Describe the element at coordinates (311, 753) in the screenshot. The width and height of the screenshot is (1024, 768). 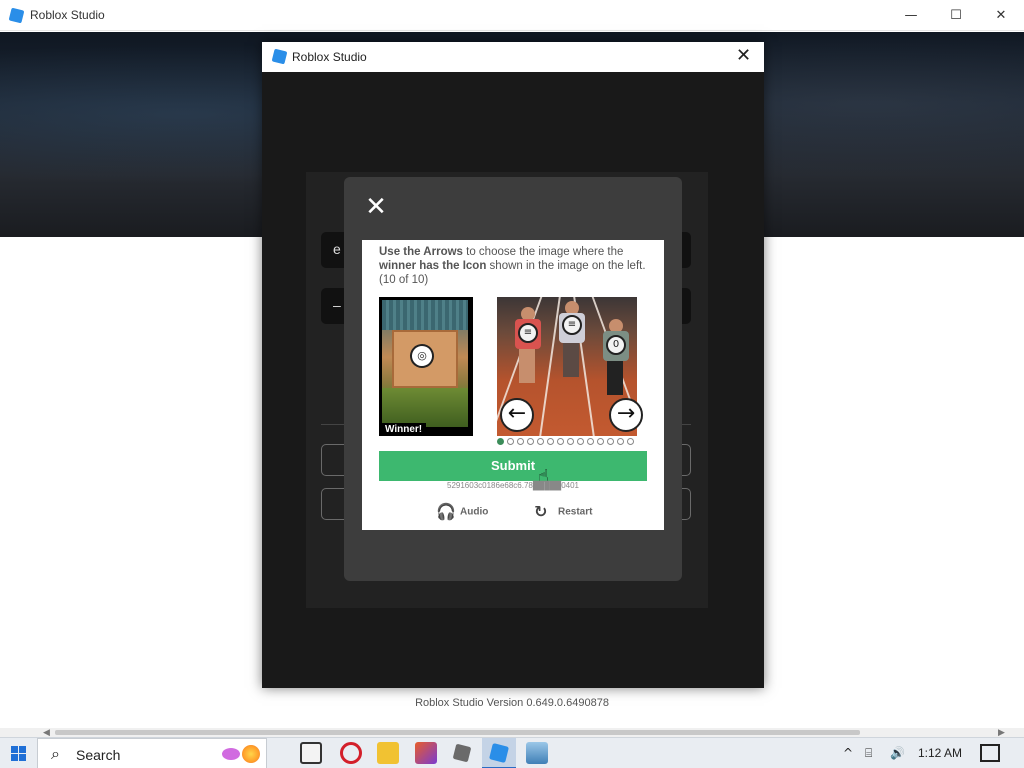
I see `task-view-icon` at that location.